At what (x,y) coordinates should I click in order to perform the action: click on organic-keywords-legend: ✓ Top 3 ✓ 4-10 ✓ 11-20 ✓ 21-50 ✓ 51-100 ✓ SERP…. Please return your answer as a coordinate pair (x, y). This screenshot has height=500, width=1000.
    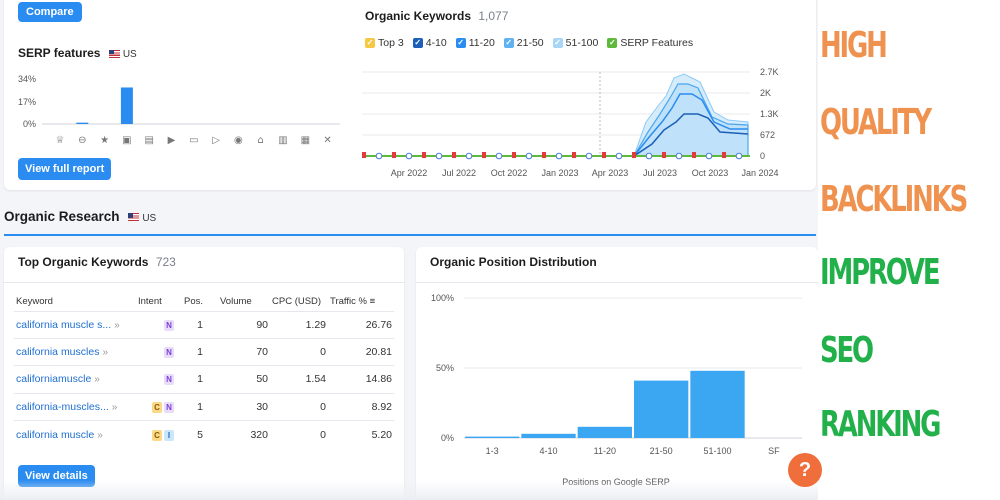
    Looking at the image, I should click on (529, 43).